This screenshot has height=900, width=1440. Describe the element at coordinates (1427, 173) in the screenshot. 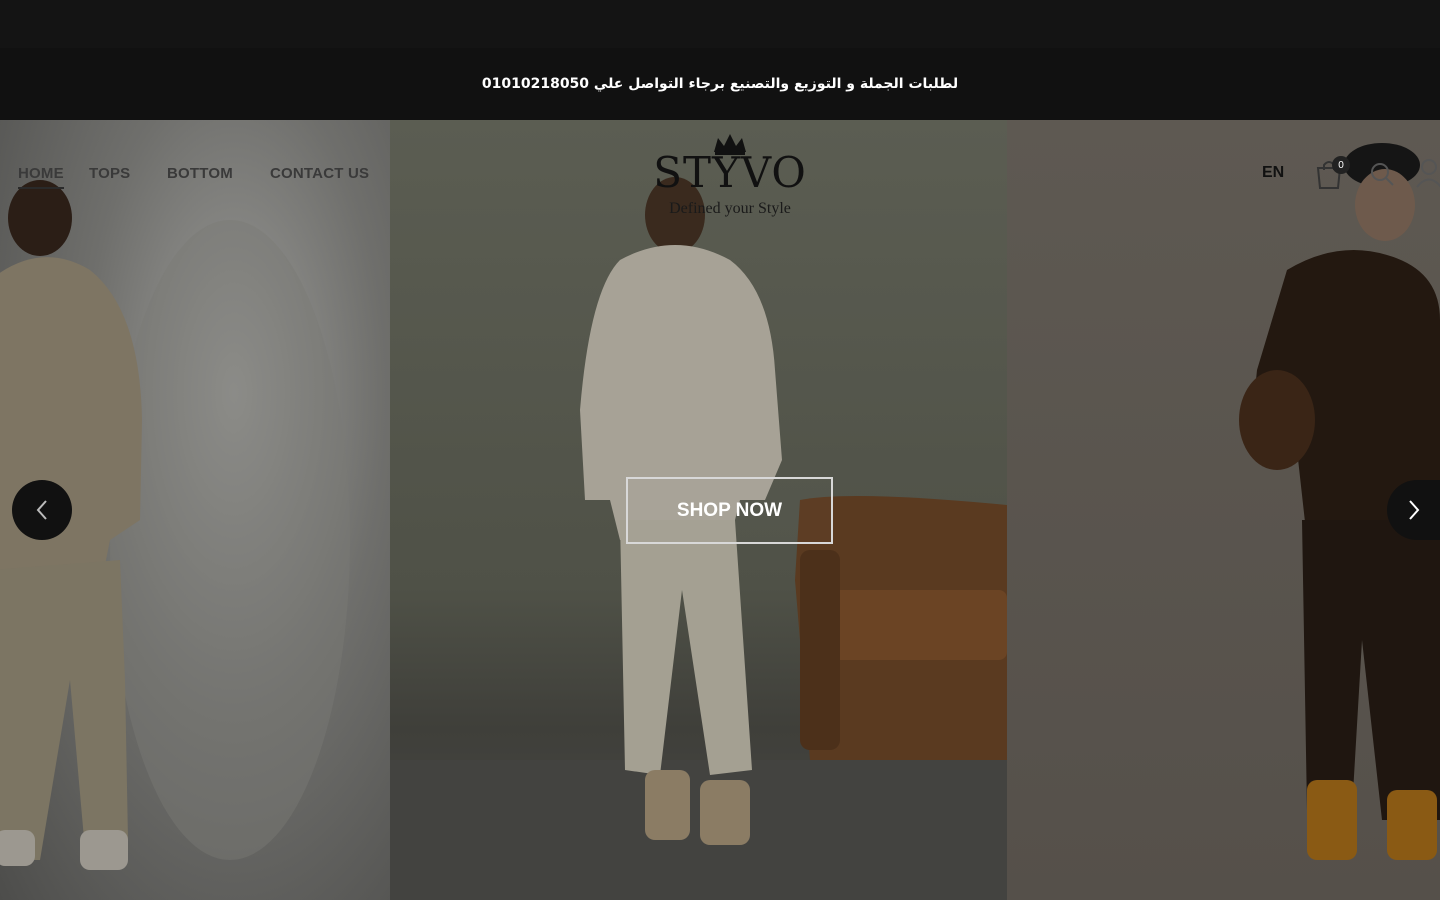

I see `user-icon` at that location.